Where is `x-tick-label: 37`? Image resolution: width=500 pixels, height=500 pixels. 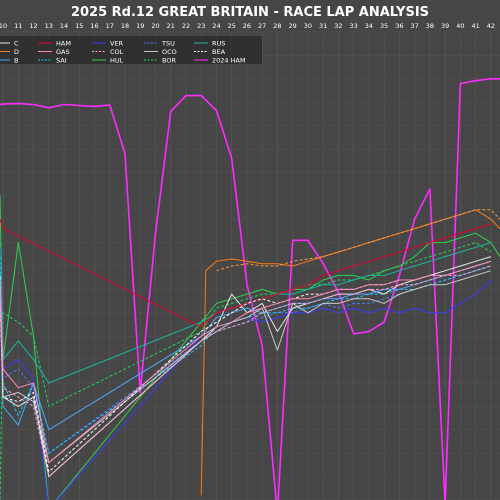
x-tick-label: 37 is located at coordinates (414, 26).